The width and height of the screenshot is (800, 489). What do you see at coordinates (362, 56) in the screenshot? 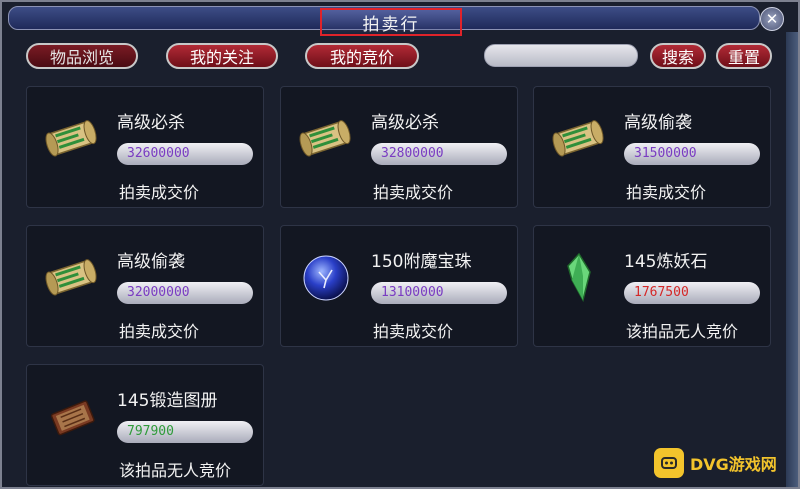
I see `tab-my-bids: 我的竞价` at bounding box center [362, 56].